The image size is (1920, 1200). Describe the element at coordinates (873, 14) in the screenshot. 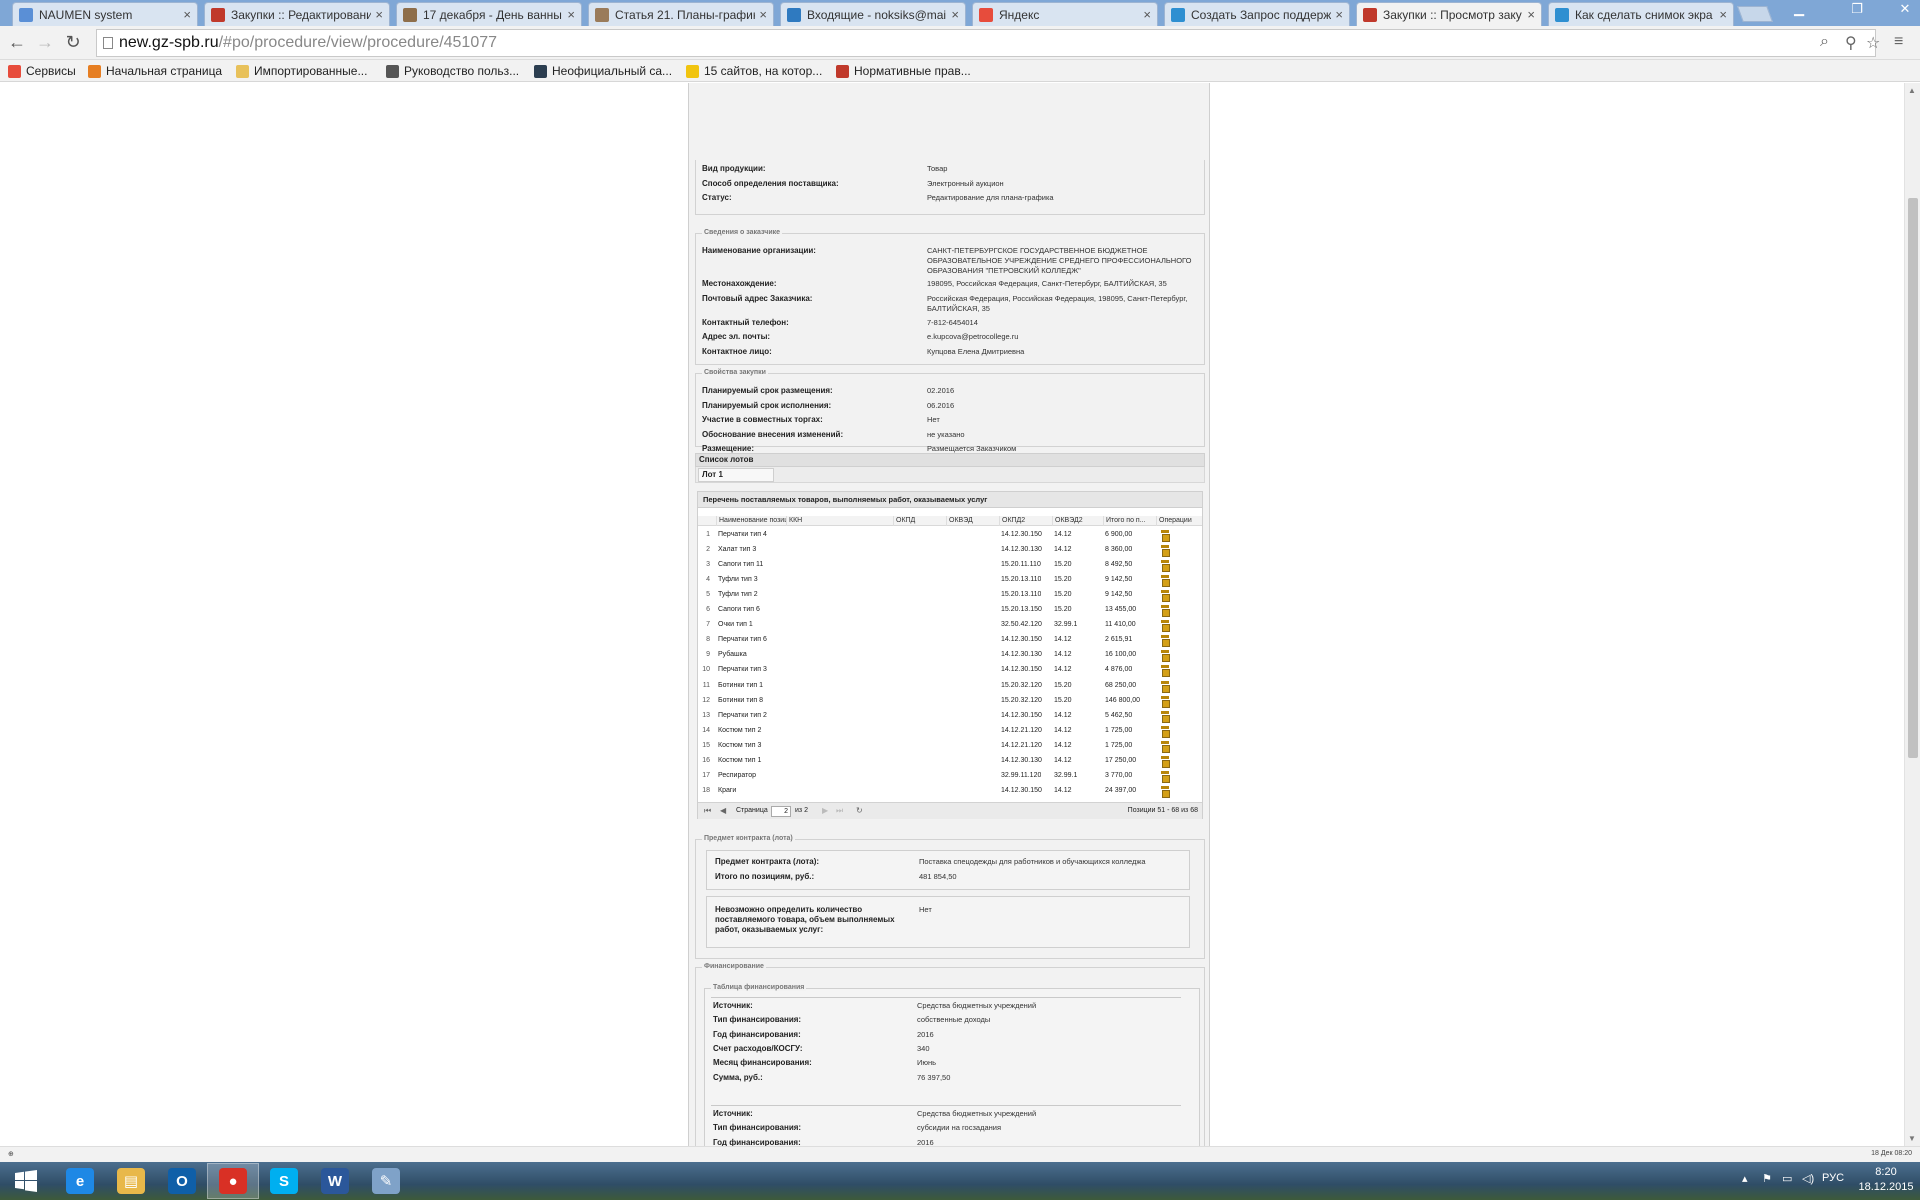

I see `browser-tab: Входящие - noksiks@mai ×` at that location.